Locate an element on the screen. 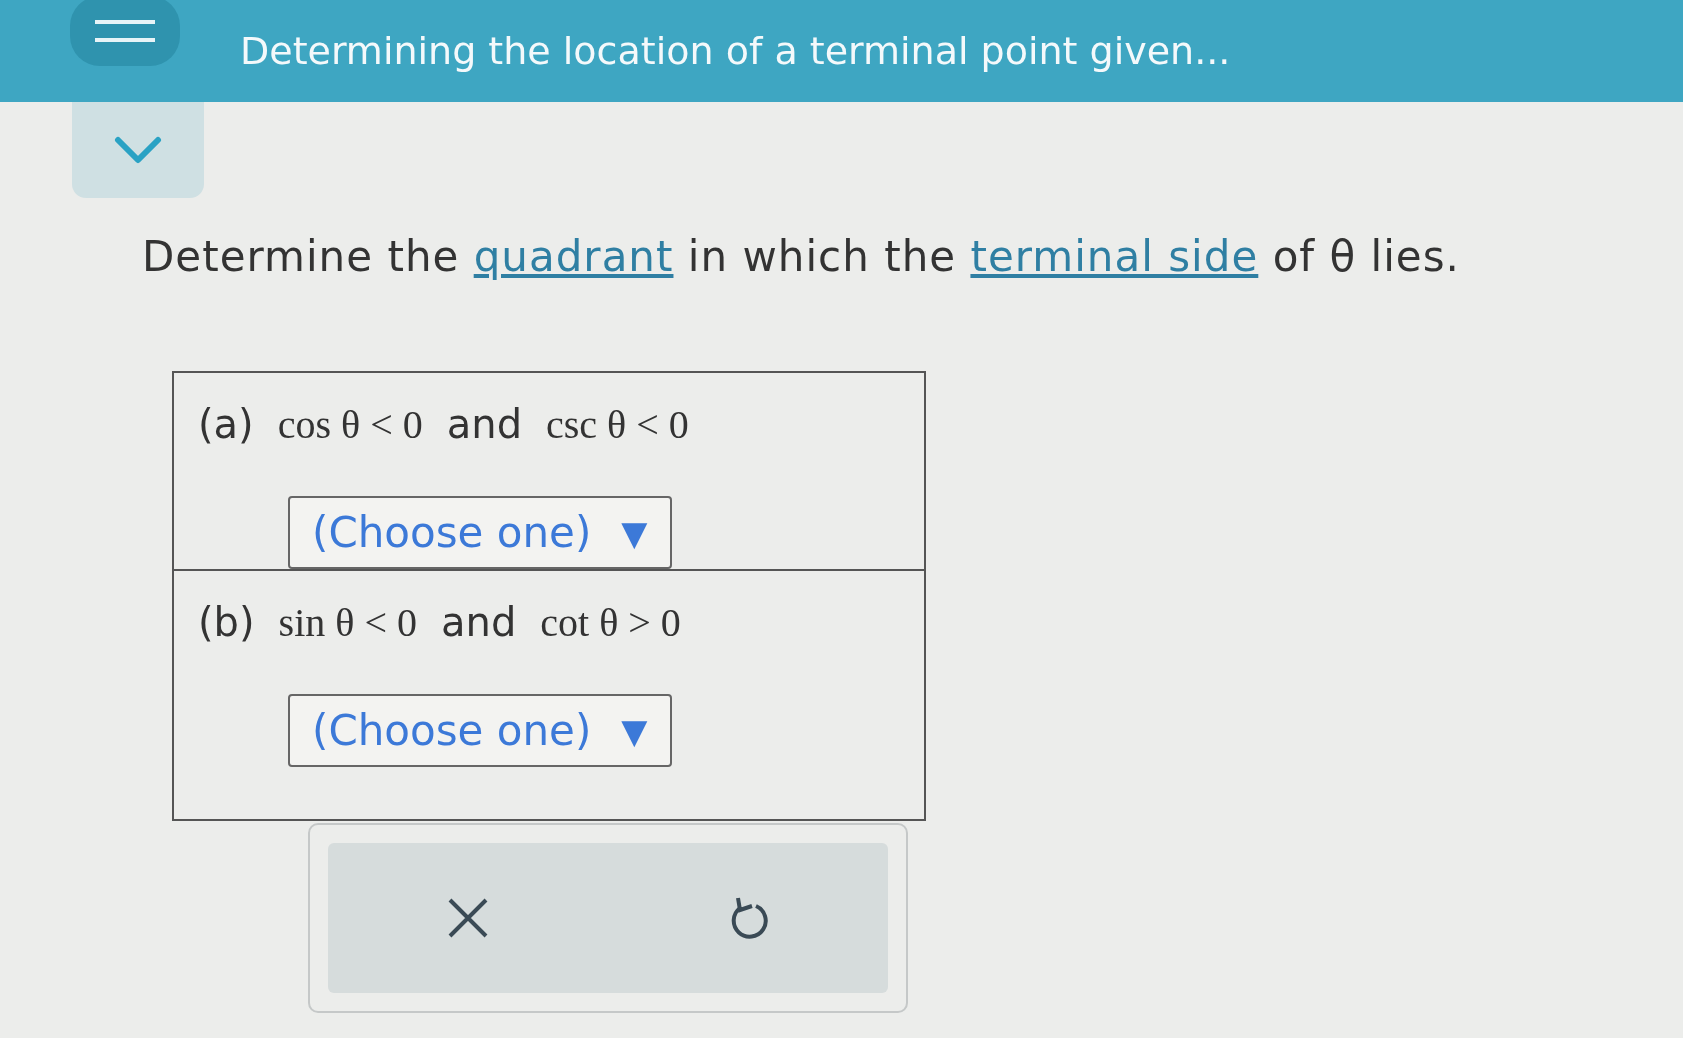  math-expression: cos θ < 0 is located at coordinates (350, 424).